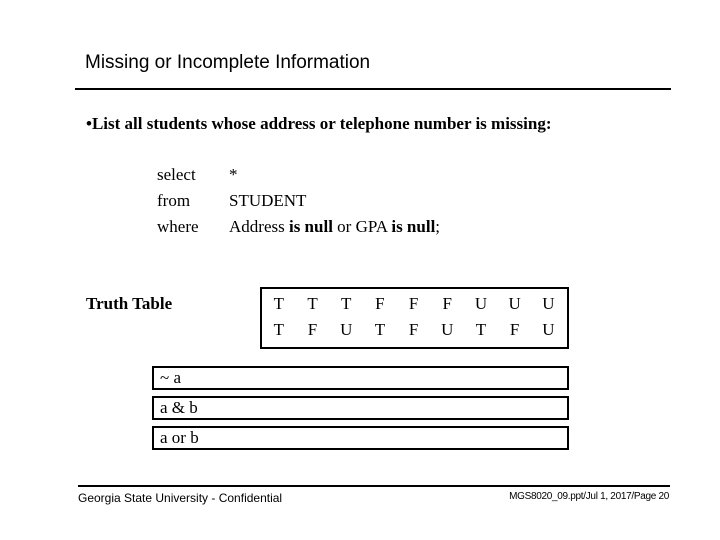 The width and height of the screenshot is (720, 540). Describe the element at coordinates (589, 496) in the screenshot. I see `footer-page-info: MGS8020_09.ppt/Jul 1, 2017/Page 20` at that location.